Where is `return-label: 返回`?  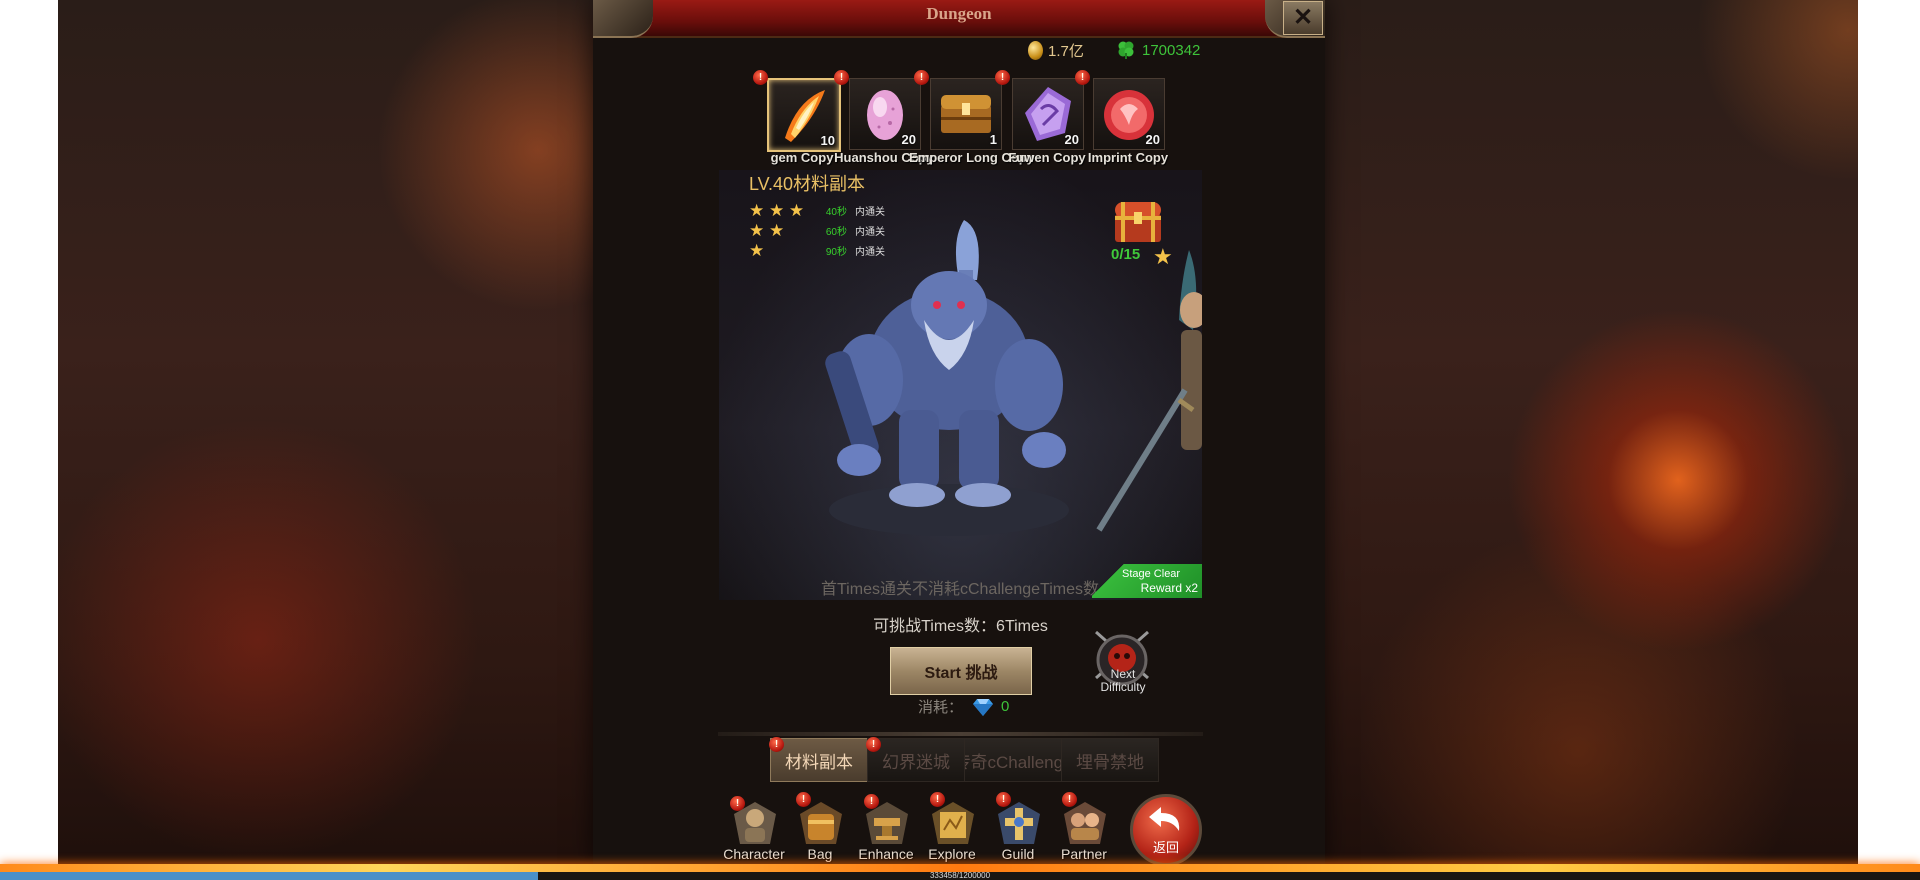 return-label: 返回 is located at coordinates (1165, 847).